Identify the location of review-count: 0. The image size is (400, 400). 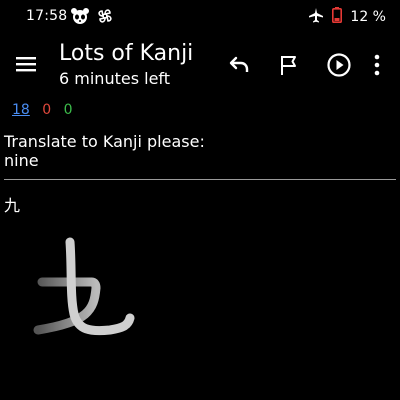
(68, 110).